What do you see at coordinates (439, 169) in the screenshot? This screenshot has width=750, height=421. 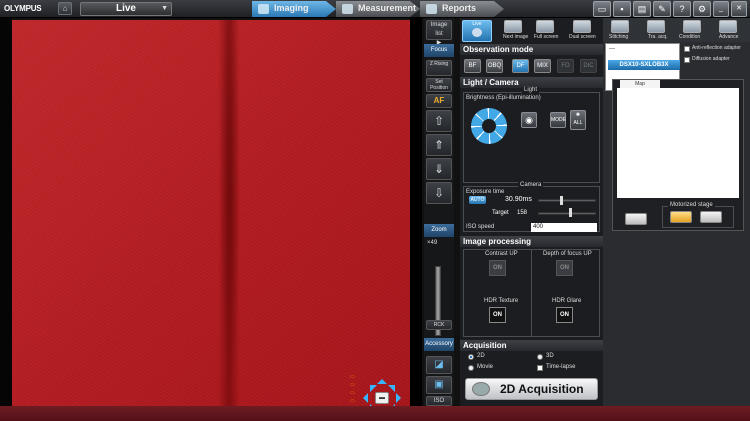 I see `focus-step-down-icon: ⇓` at bounding box center [439, 169].